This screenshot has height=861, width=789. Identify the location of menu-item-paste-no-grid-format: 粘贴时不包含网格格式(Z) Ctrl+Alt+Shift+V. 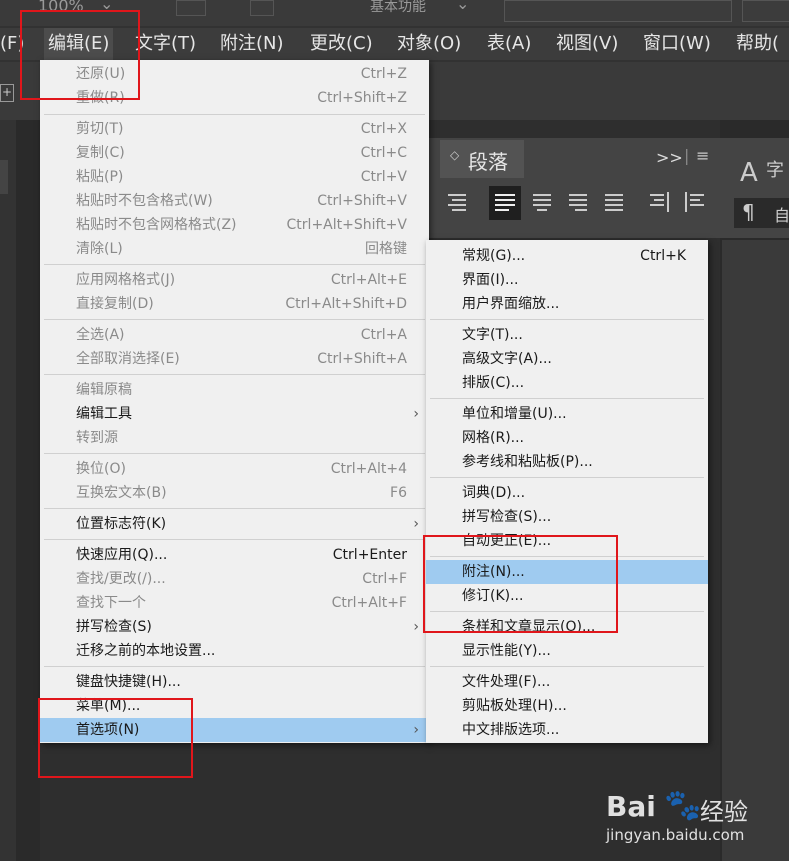
(234, 225).